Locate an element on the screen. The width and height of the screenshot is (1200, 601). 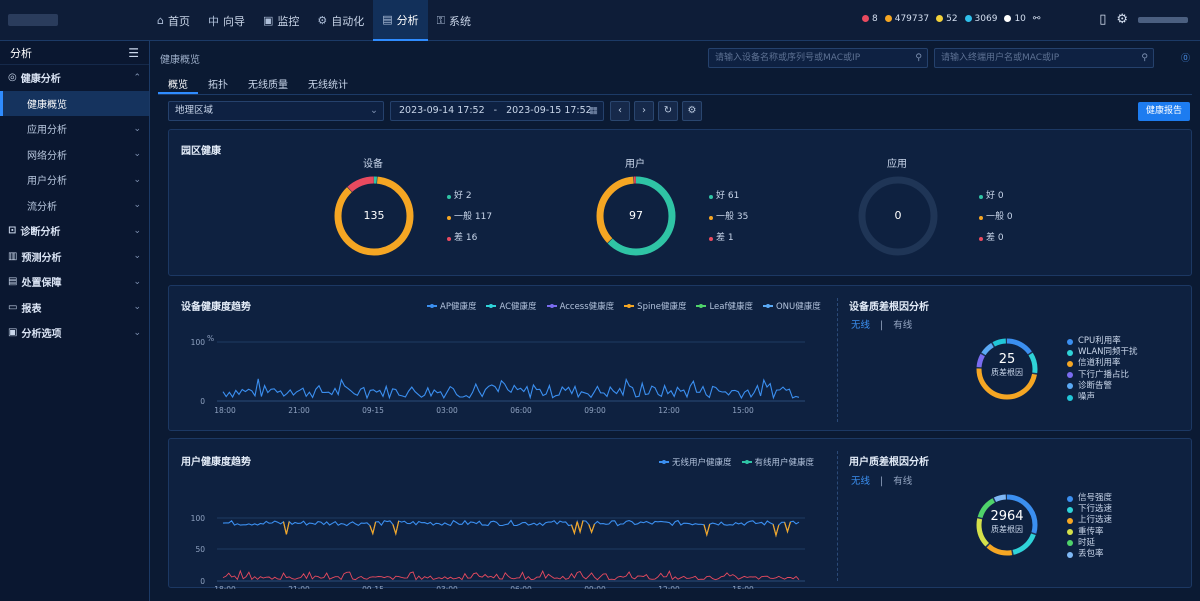
nav-item: ⌂ 首页 is located at coordinates (173, 20).